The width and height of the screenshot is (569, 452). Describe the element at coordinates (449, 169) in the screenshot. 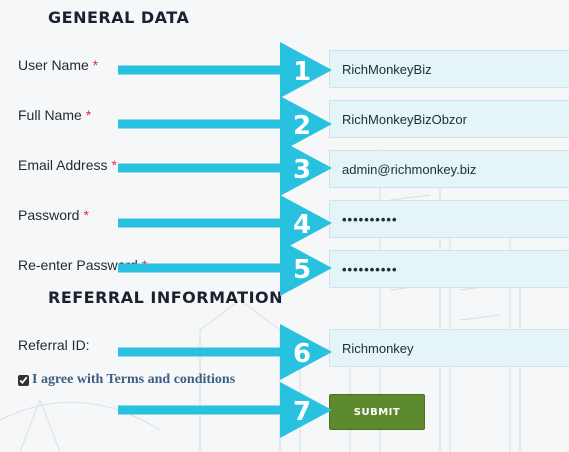

I see `email-input` at that location.